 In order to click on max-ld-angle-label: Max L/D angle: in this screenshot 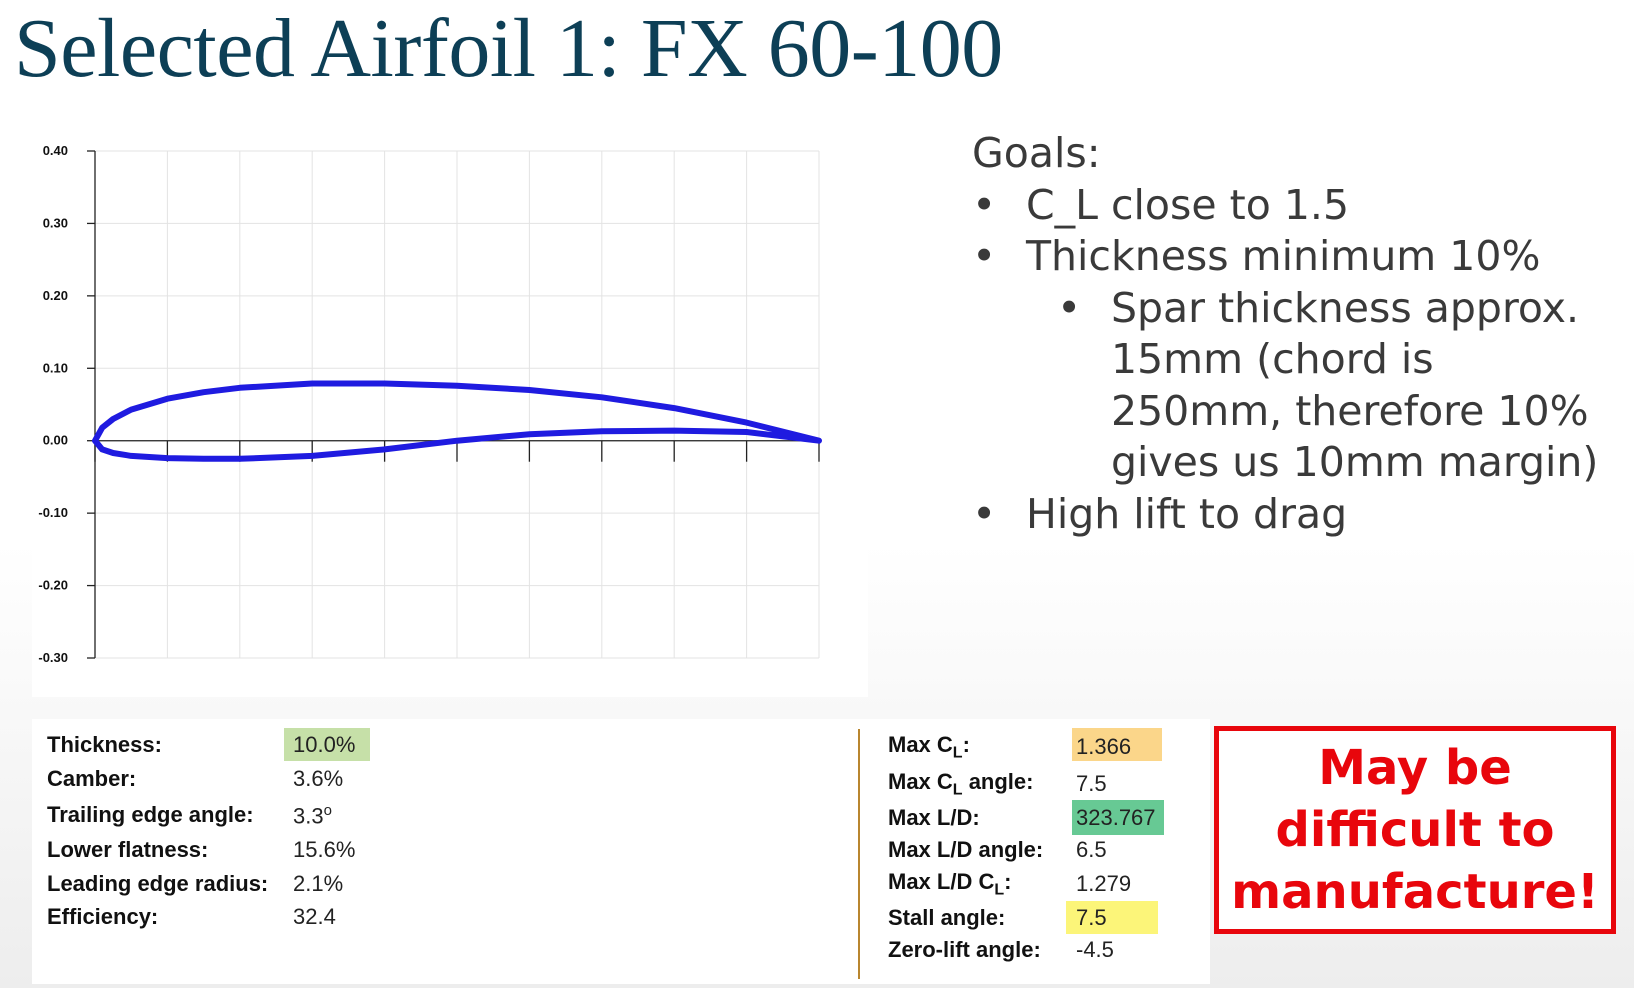, I will do `click(966, 849)`.